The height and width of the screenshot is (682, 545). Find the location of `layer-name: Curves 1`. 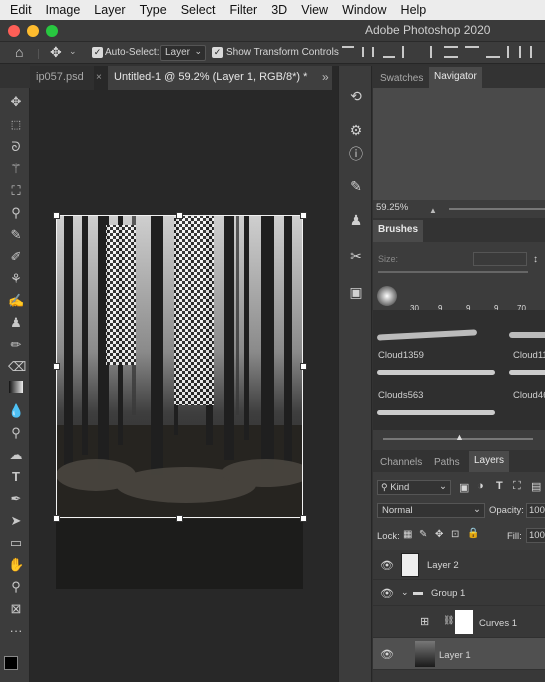

layer-name: Curves 1 is located at coordinates (498, 623).